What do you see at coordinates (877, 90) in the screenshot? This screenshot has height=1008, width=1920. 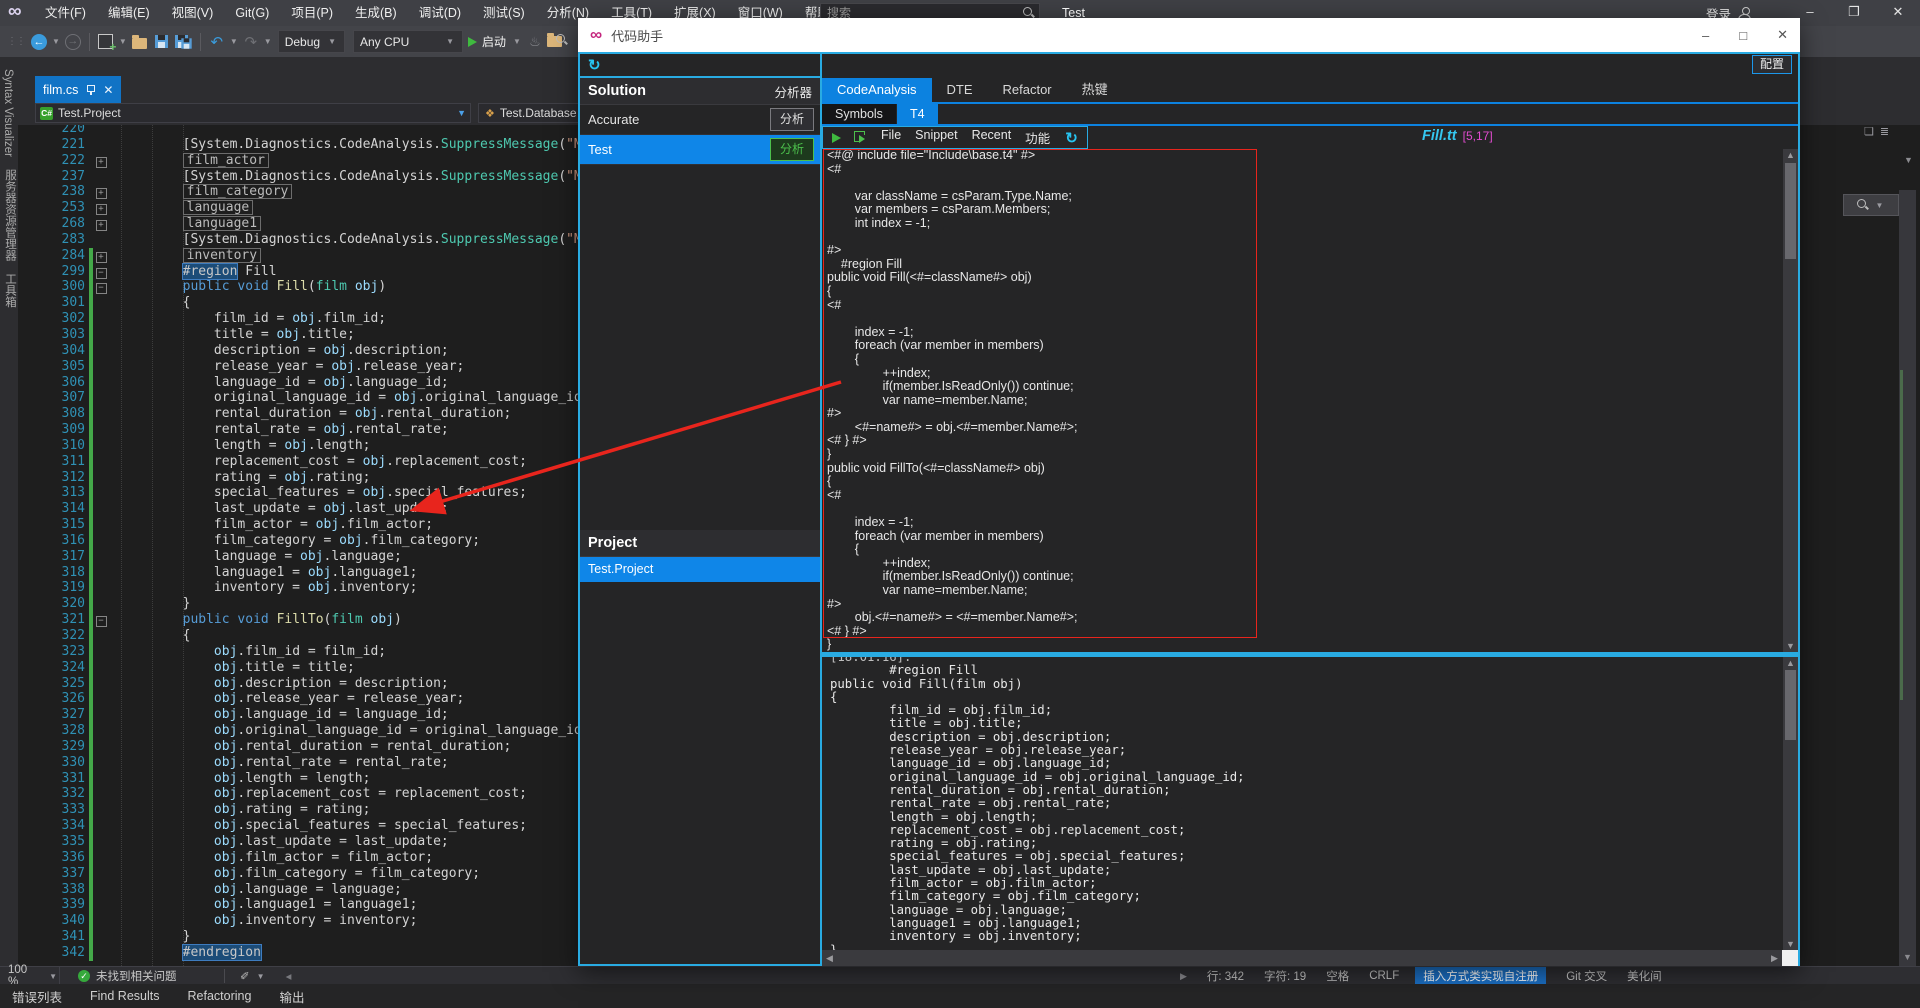 I see `tab-CodeAnalysis: CodeAnalysis` at bounding box center [877, 90].